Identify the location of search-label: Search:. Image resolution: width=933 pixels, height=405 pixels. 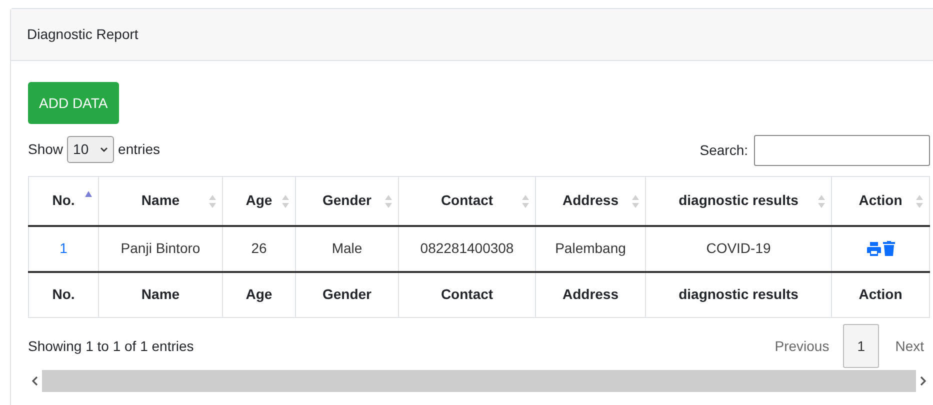
(724, 150).